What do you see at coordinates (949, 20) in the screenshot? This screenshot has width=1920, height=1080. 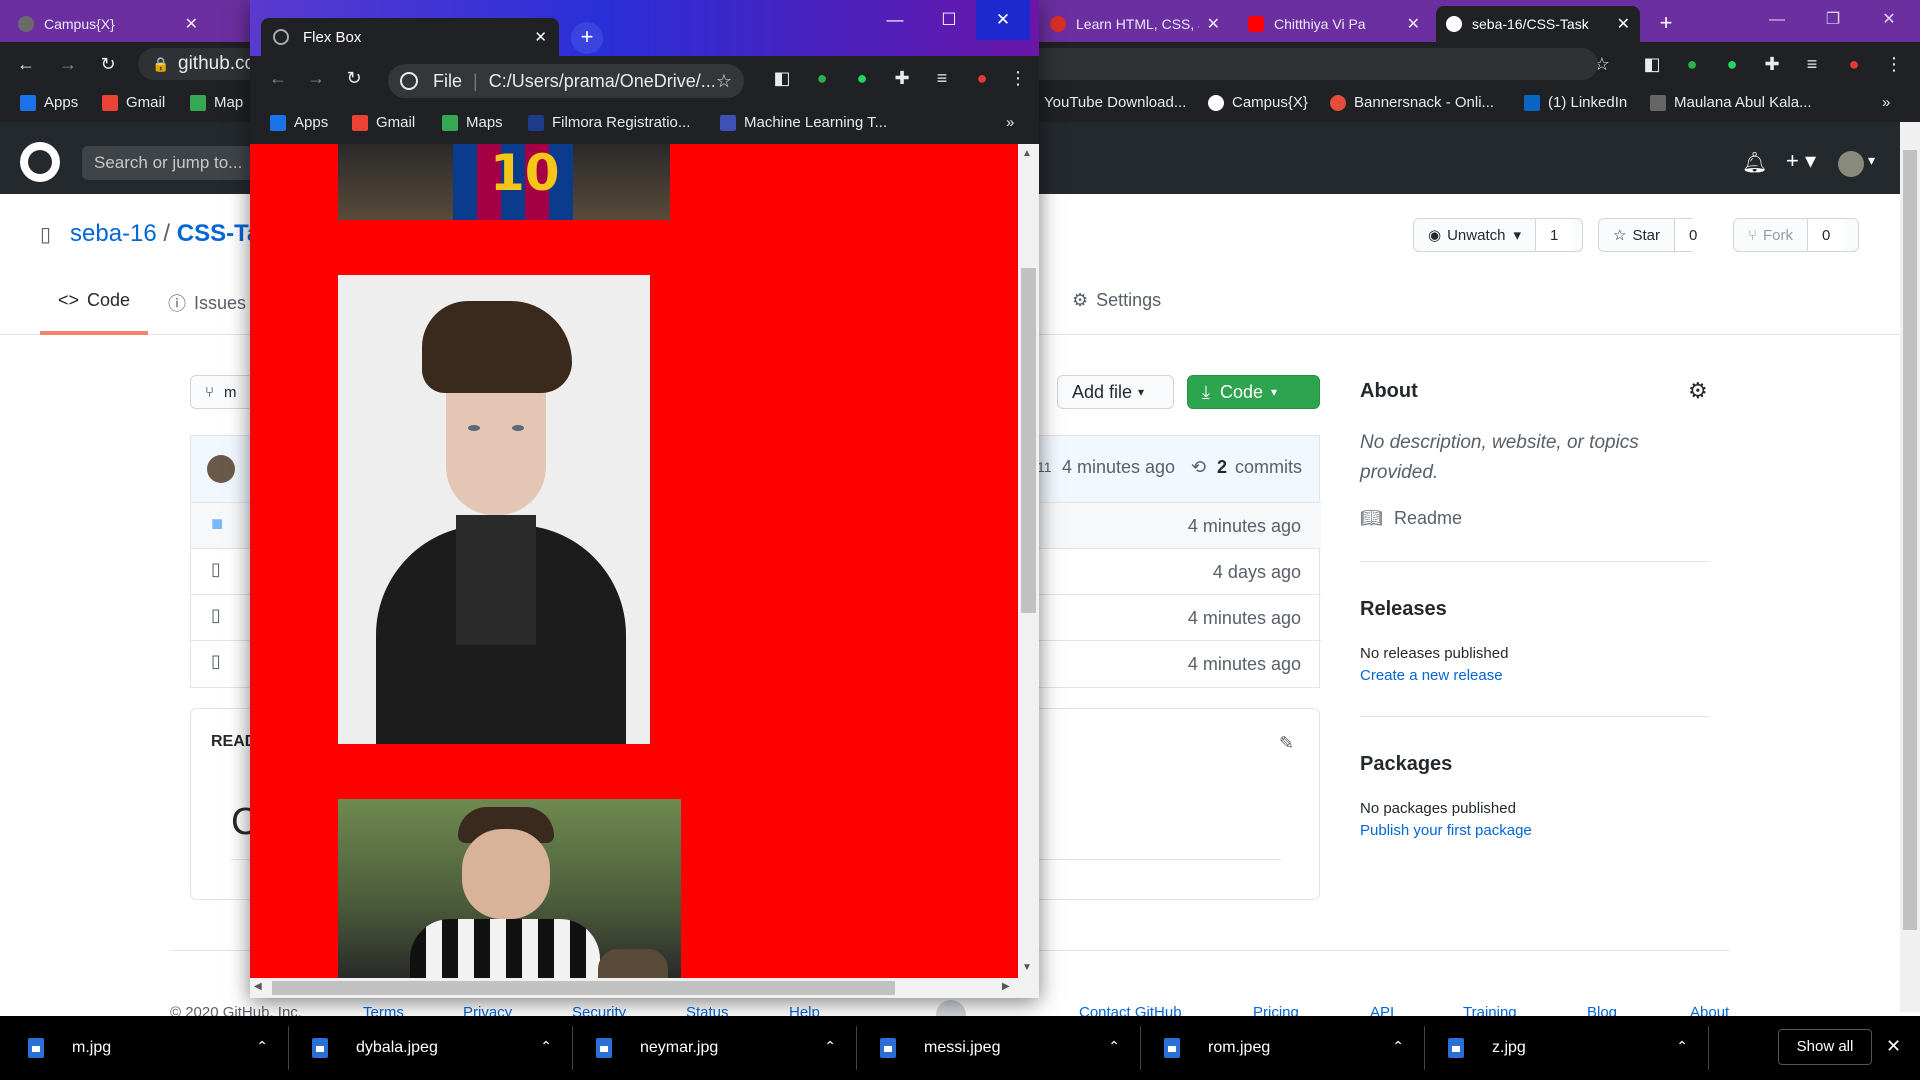 I see `maximize-icon: ☐` at bounding box center [949, 20].